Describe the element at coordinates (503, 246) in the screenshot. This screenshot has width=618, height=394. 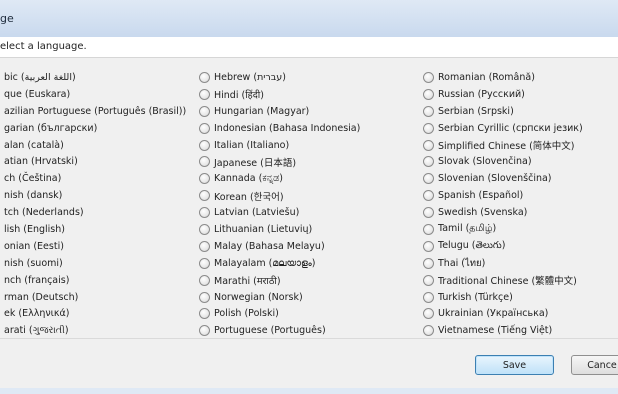
I see `language-option: Telugu (తెలుగు)` at that location.